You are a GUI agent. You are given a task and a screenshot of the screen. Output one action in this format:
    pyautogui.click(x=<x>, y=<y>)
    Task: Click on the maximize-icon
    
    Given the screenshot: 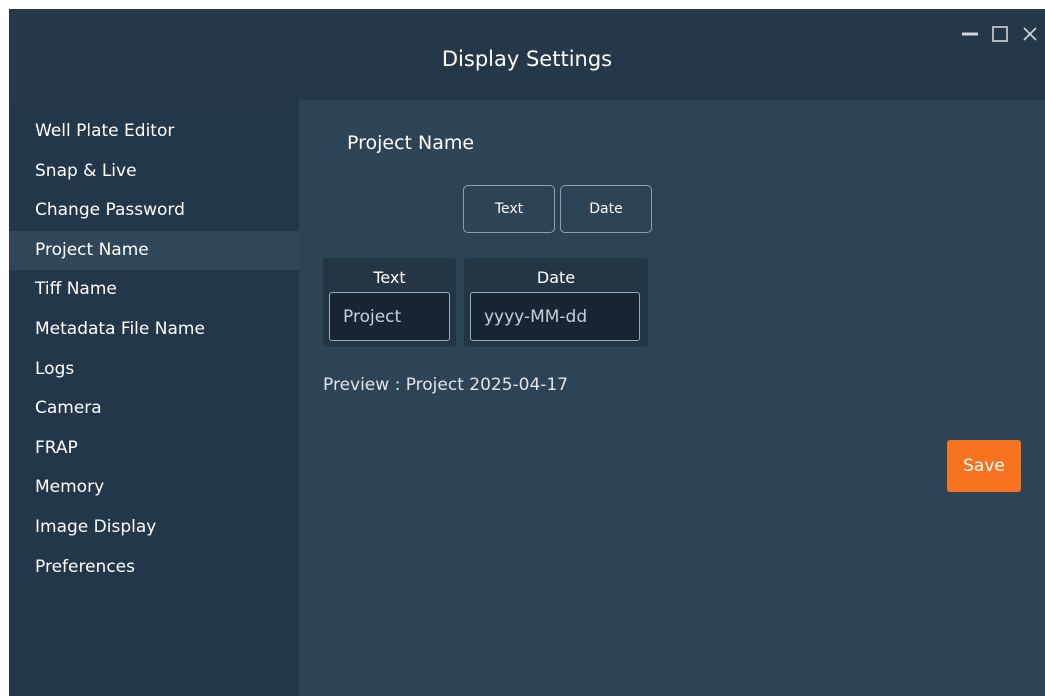 What is the action you would take?
    pyautogui.click(x=1000, y=34)
    